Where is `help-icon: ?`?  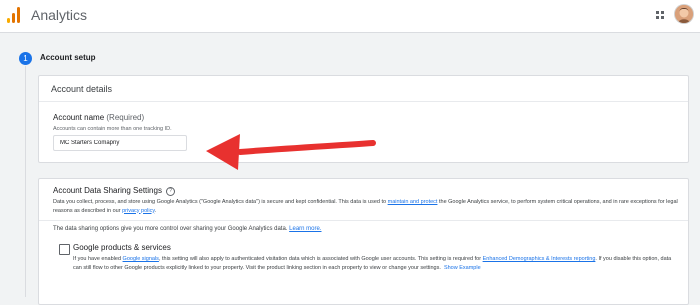
help-icon: ? is located at coordinates (171, 191).